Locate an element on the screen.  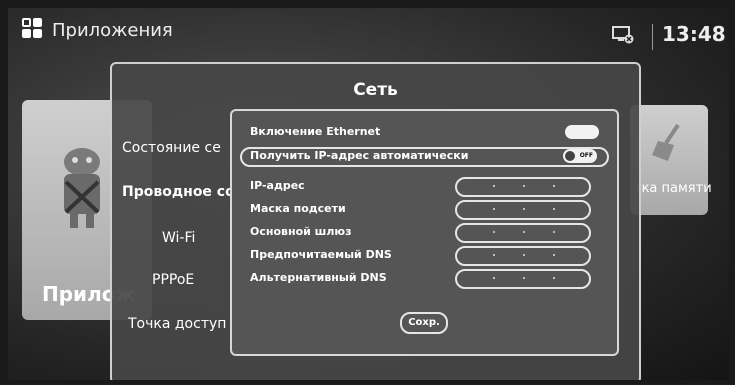
menu-item-wired: Проводное со is located at coordinates (176, 192).